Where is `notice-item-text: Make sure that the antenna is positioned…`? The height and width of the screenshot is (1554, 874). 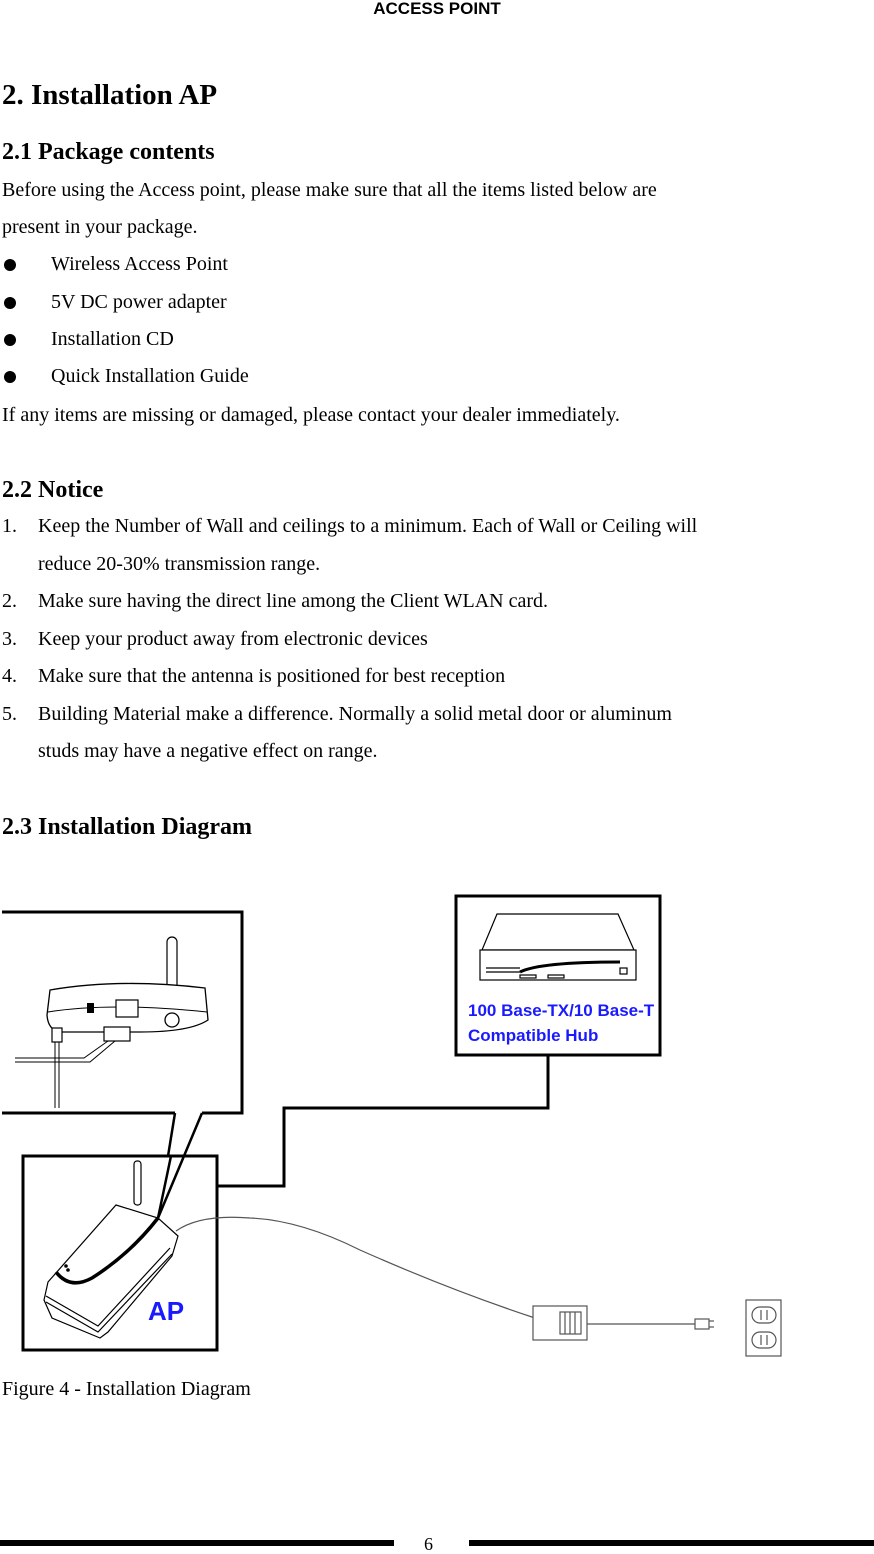
notice-item-text: Make sure that the antenna is positioned… is located at coordinates (272, 676).